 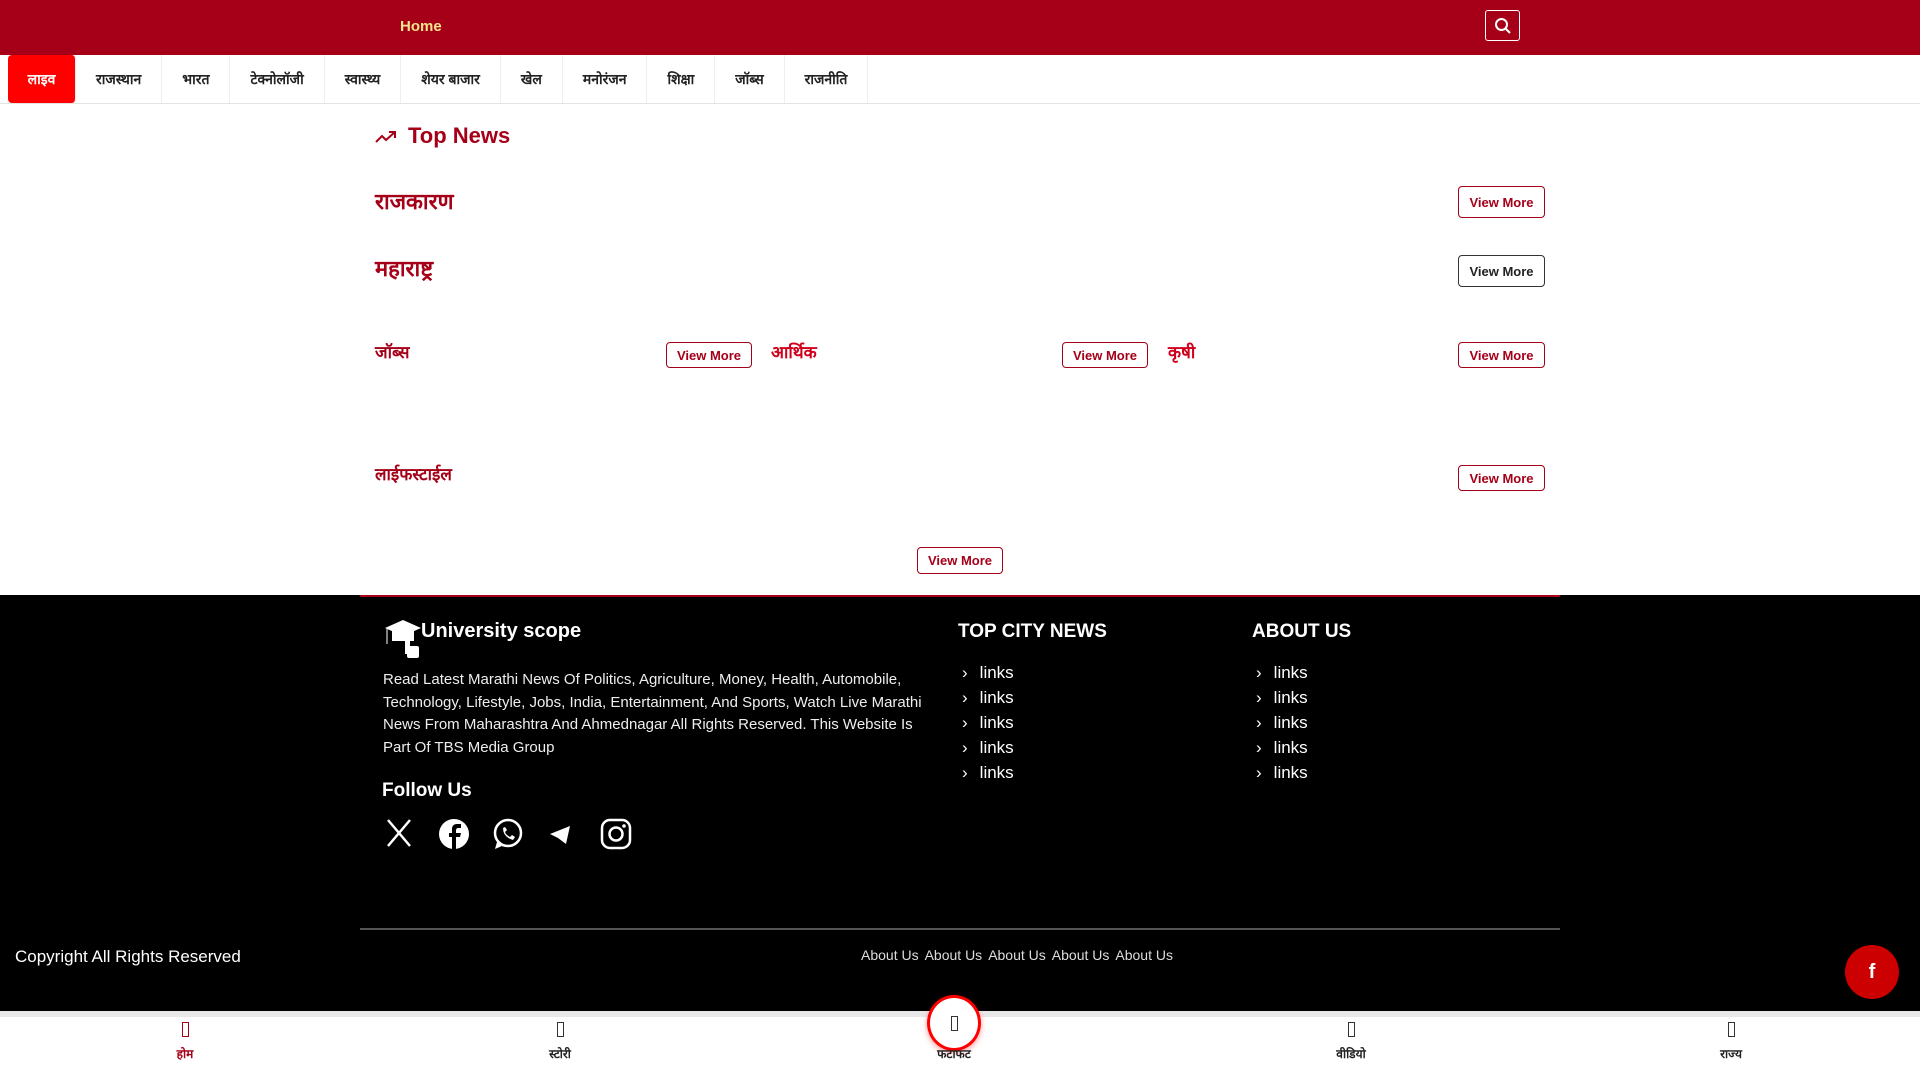 I want to click on facebook-icon: f, so click(x=1872, y=971).